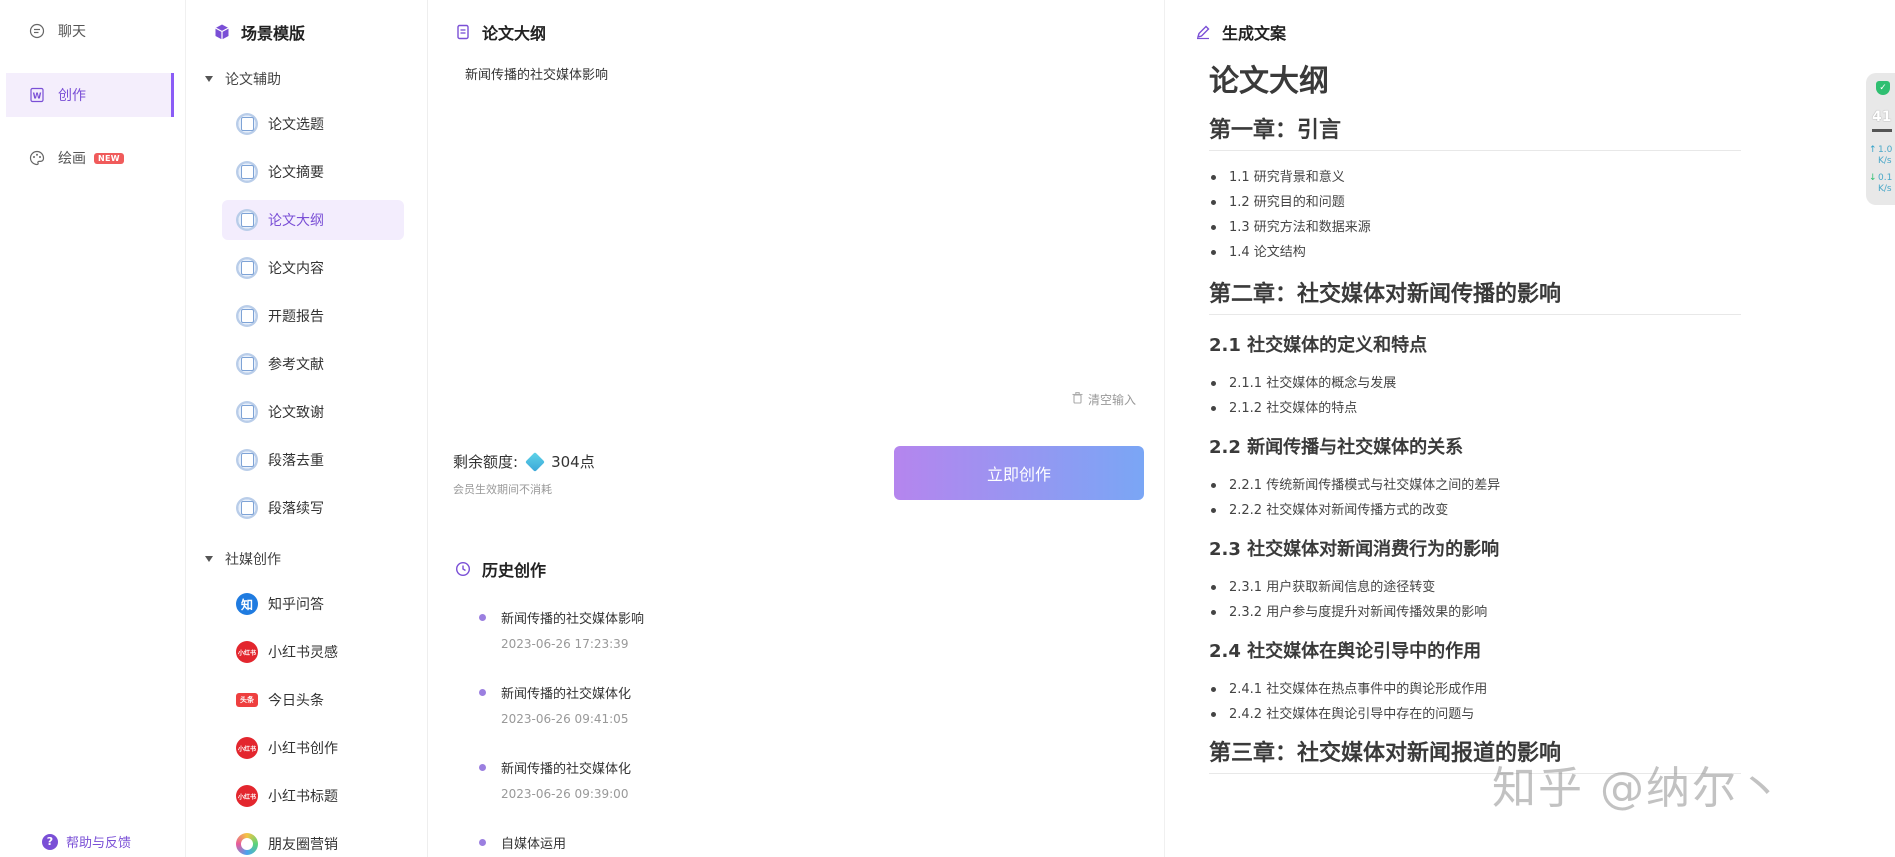 This screenshot has width=1895, height=857. I want to click on help-feedback-link: ? 帮助与反馈, so click(86, 841).